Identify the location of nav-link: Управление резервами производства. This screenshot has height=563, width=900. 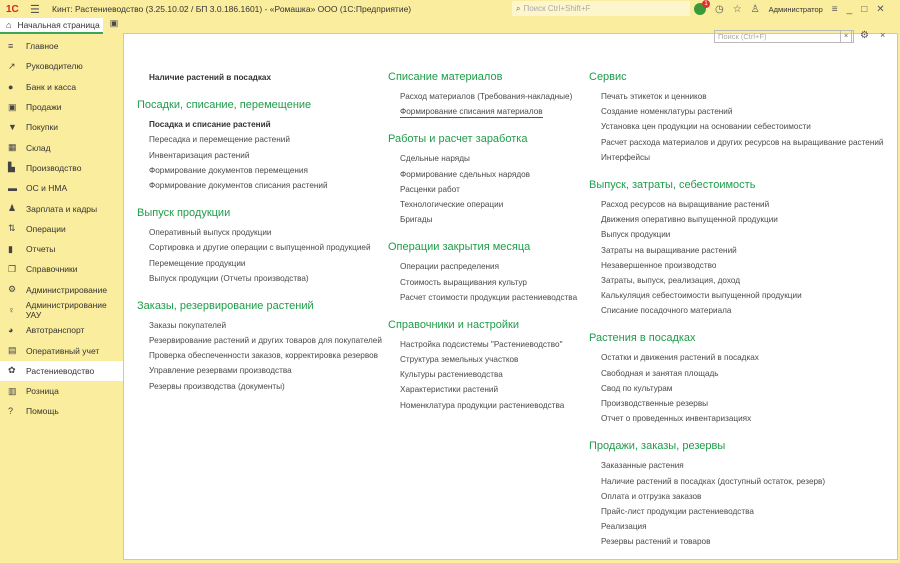
(259, 370).